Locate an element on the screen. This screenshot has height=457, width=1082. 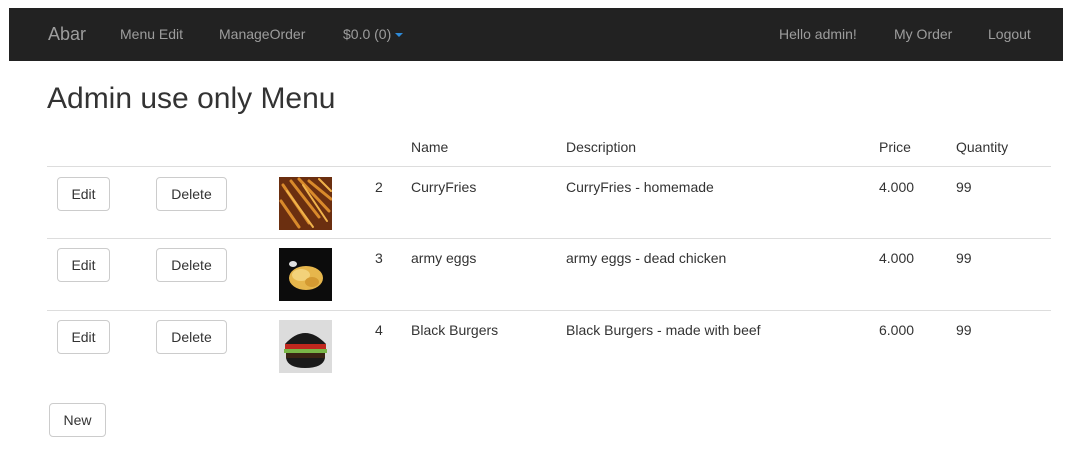
page-title: Admin use only Menu is located at coordinates (191, 98).